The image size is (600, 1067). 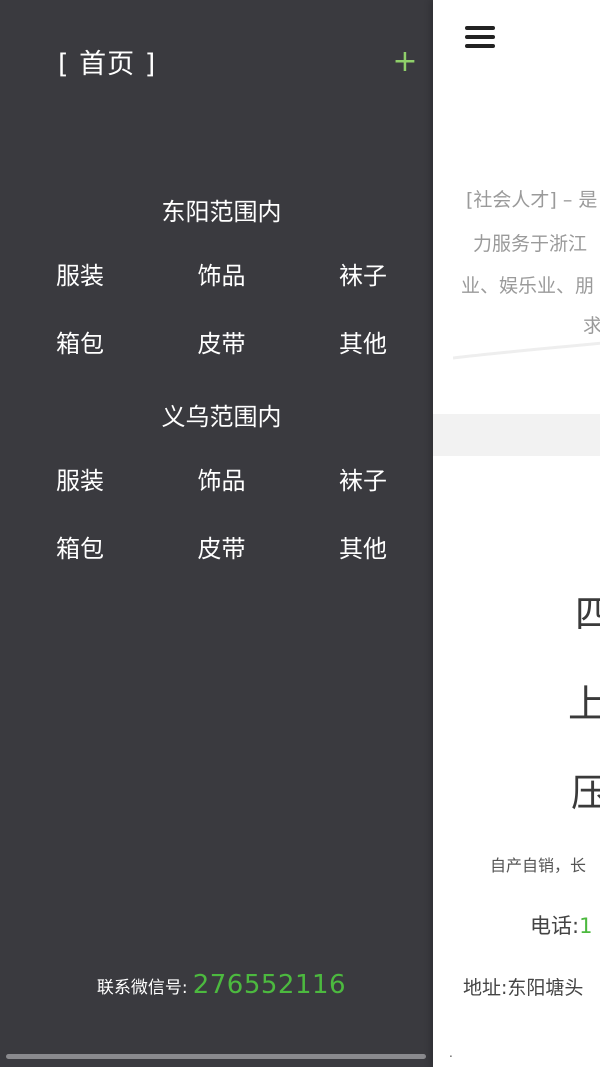 What do you see at coordinates (585, 793) in the screenshot?
I see `heading-char: 压` at bounding box center [585, 793].